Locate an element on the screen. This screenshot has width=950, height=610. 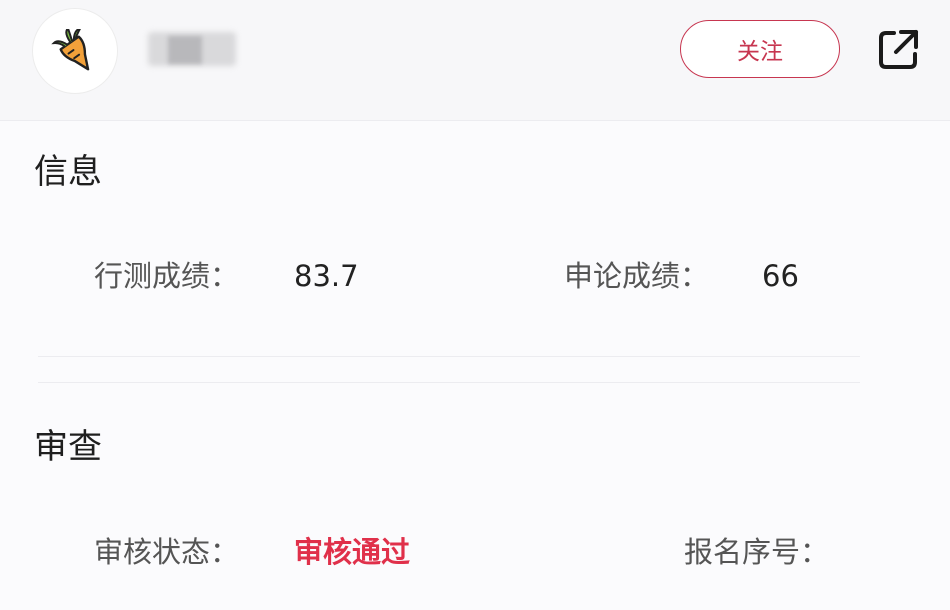
xingce-score-label: 行测成绩： is located at coordinates (167, 276).